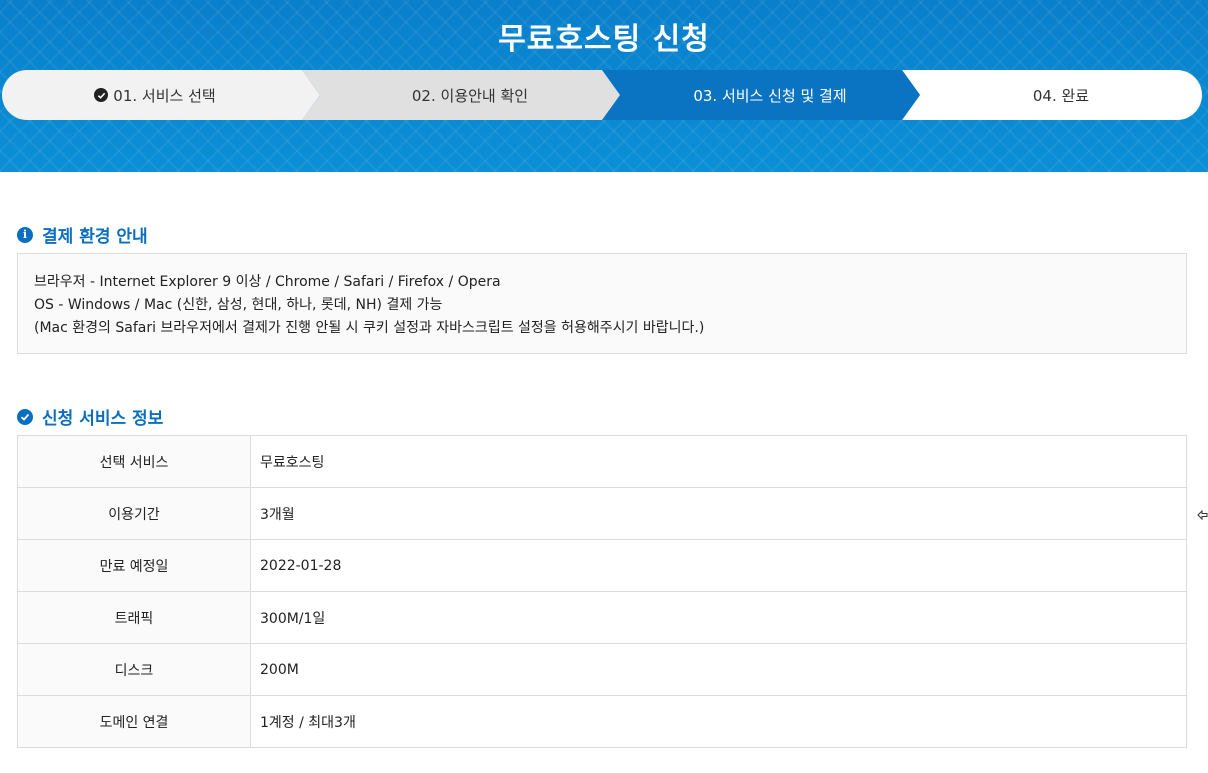  I want to click on step-apply-and-pay: 03. 서비스 신청 및 결제, so click(761, 95).